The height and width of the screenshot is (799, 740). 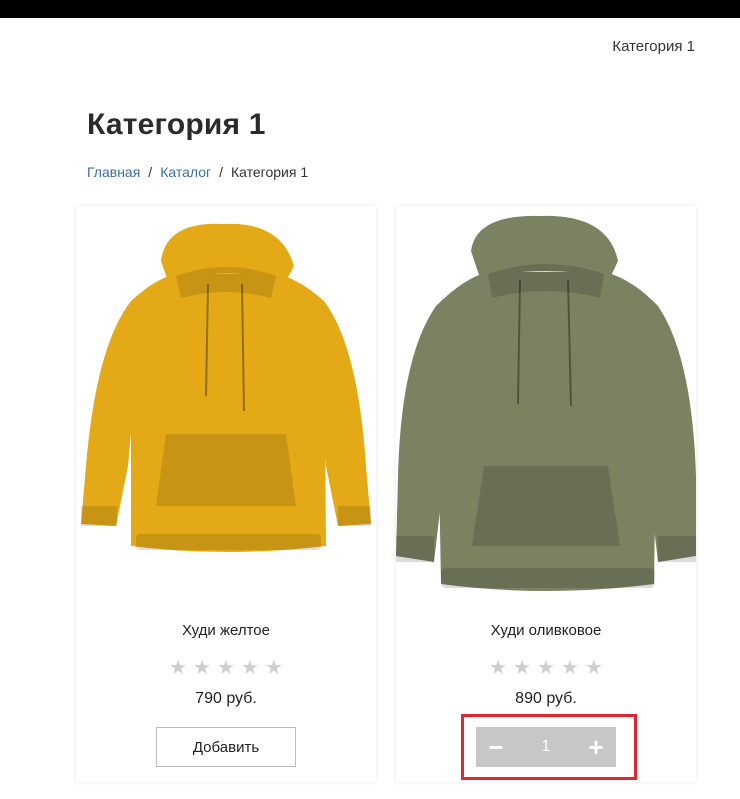 I want to click on breadcrumb-current: Категория 1, so click(x=269, y=172).